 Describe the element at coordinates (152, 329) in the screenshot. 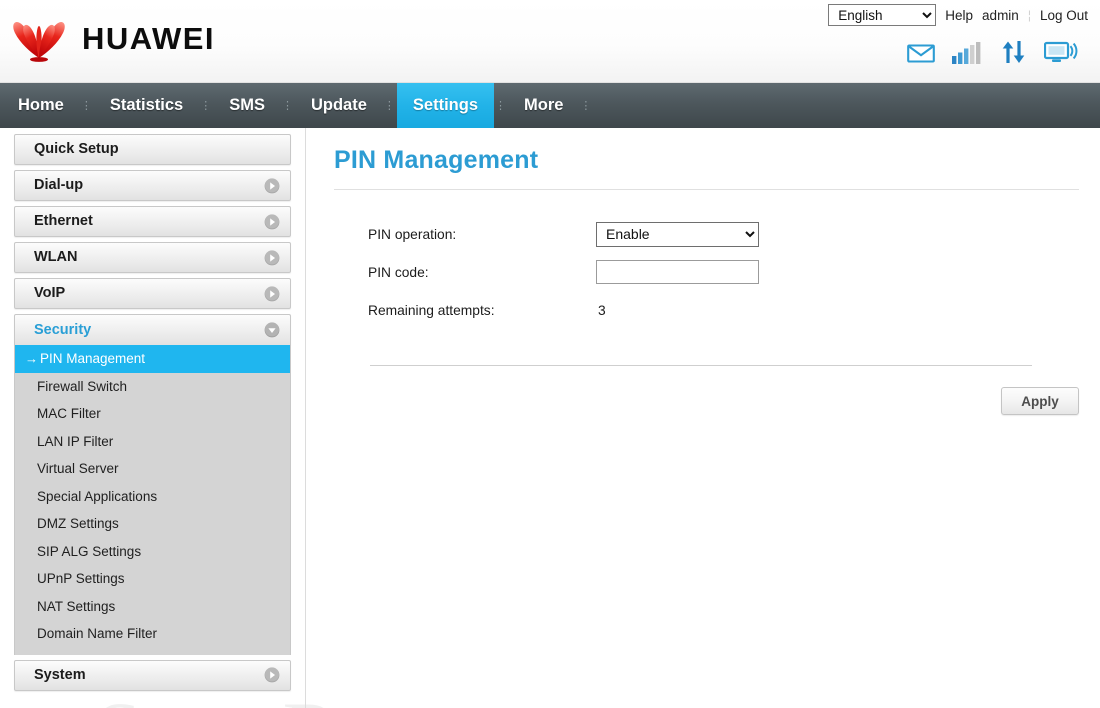

I see `sidebar-item-security: Security` at that location.